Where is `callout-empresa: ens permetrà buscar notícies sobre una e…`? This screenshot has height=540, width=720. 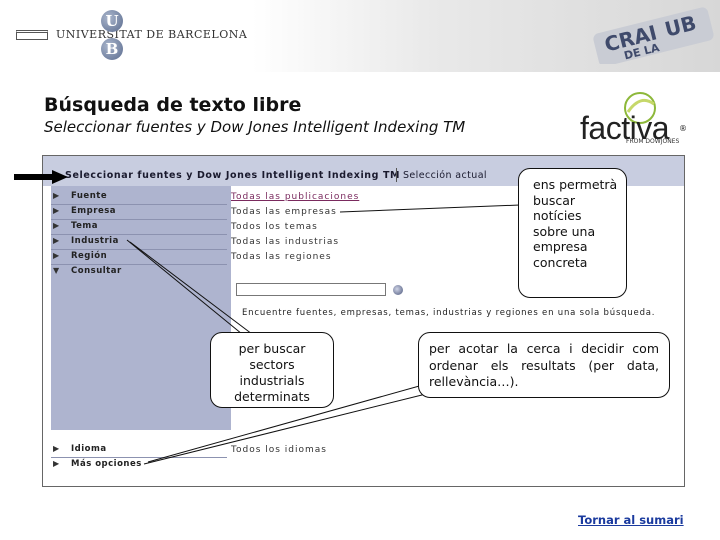 callout-empresa: ens permetrà buscar notícies sobre una e… is located at coordinates (572, 233).